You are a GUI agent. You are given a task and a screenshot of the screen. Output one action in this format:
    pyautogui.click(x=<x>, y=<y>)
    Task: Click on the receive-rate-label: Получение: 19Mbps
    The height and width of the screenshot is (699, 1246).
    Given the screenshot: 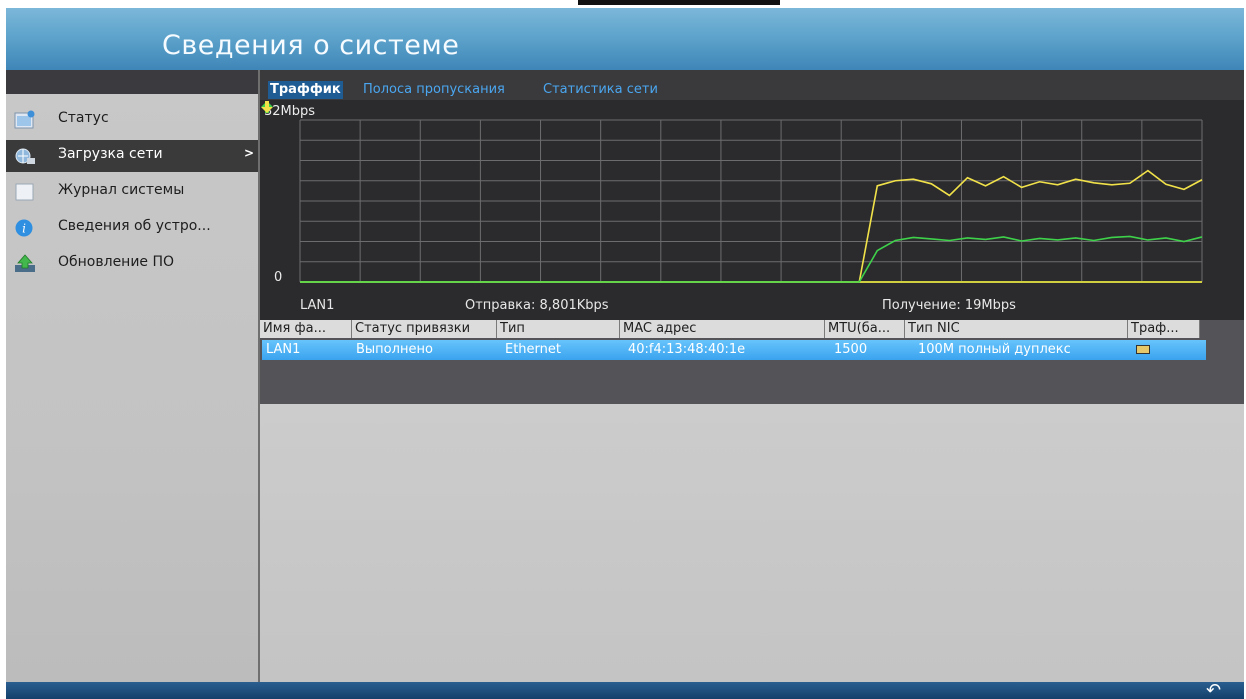 What is the action you would take?
    pyautogui.click(x=949, y=305)
    